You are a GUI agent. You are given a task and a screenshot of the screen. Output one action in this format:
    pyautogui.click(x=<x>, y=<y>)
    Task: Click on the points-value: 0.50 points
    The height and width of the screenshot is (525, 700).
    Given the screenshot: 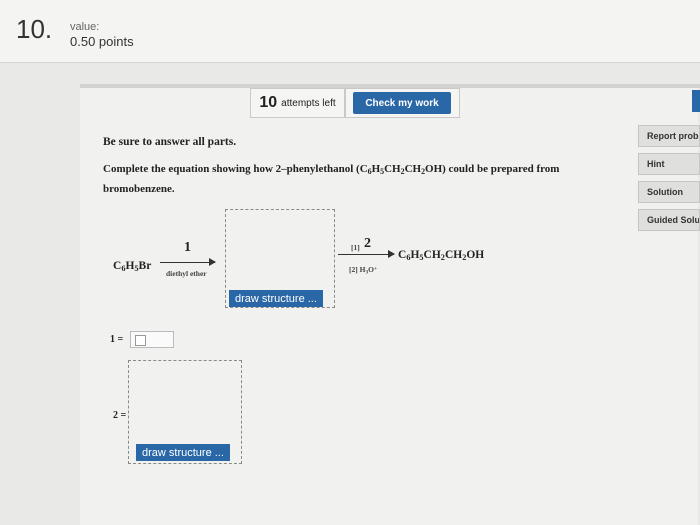 What is the action you would take?
    pyautogui.click(x=102, y=41)
    